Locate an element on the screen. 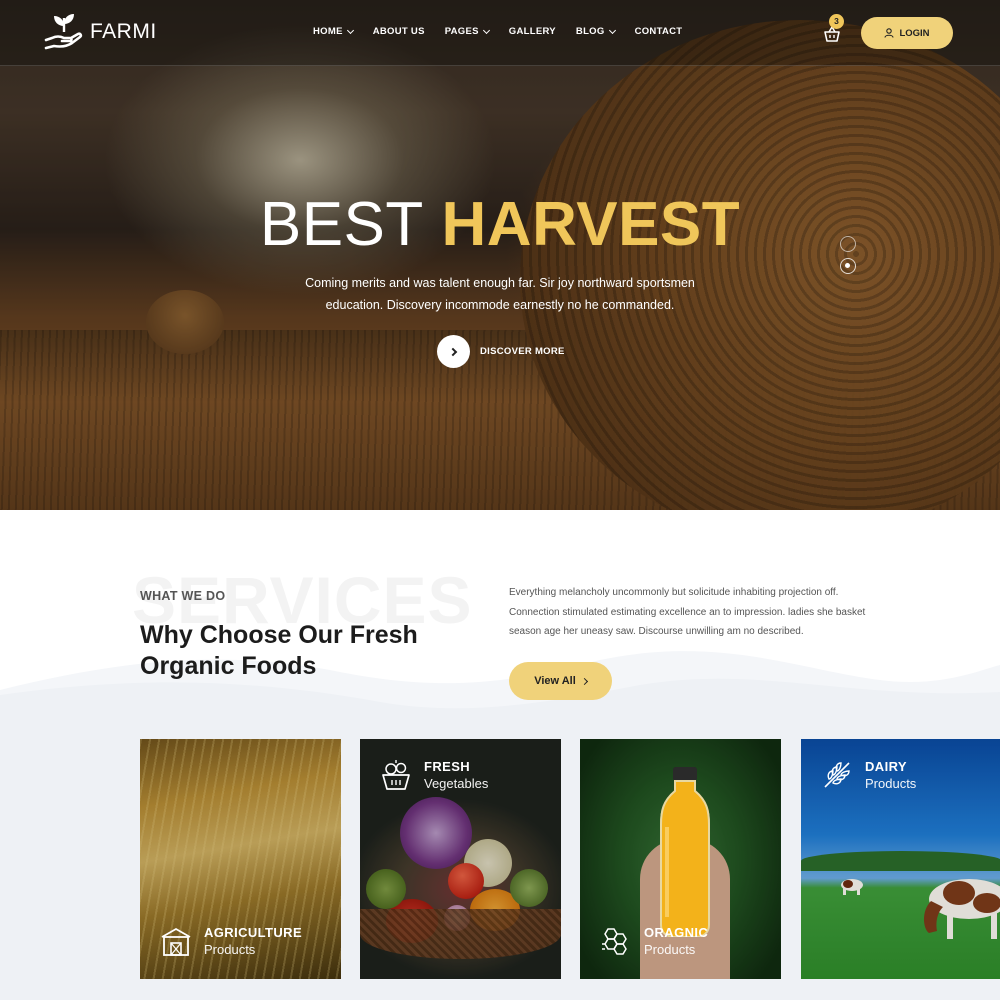 The width and height of the screenshot is (1000, 1000). card-title: DAIRY is located at coordinates (886, 766).